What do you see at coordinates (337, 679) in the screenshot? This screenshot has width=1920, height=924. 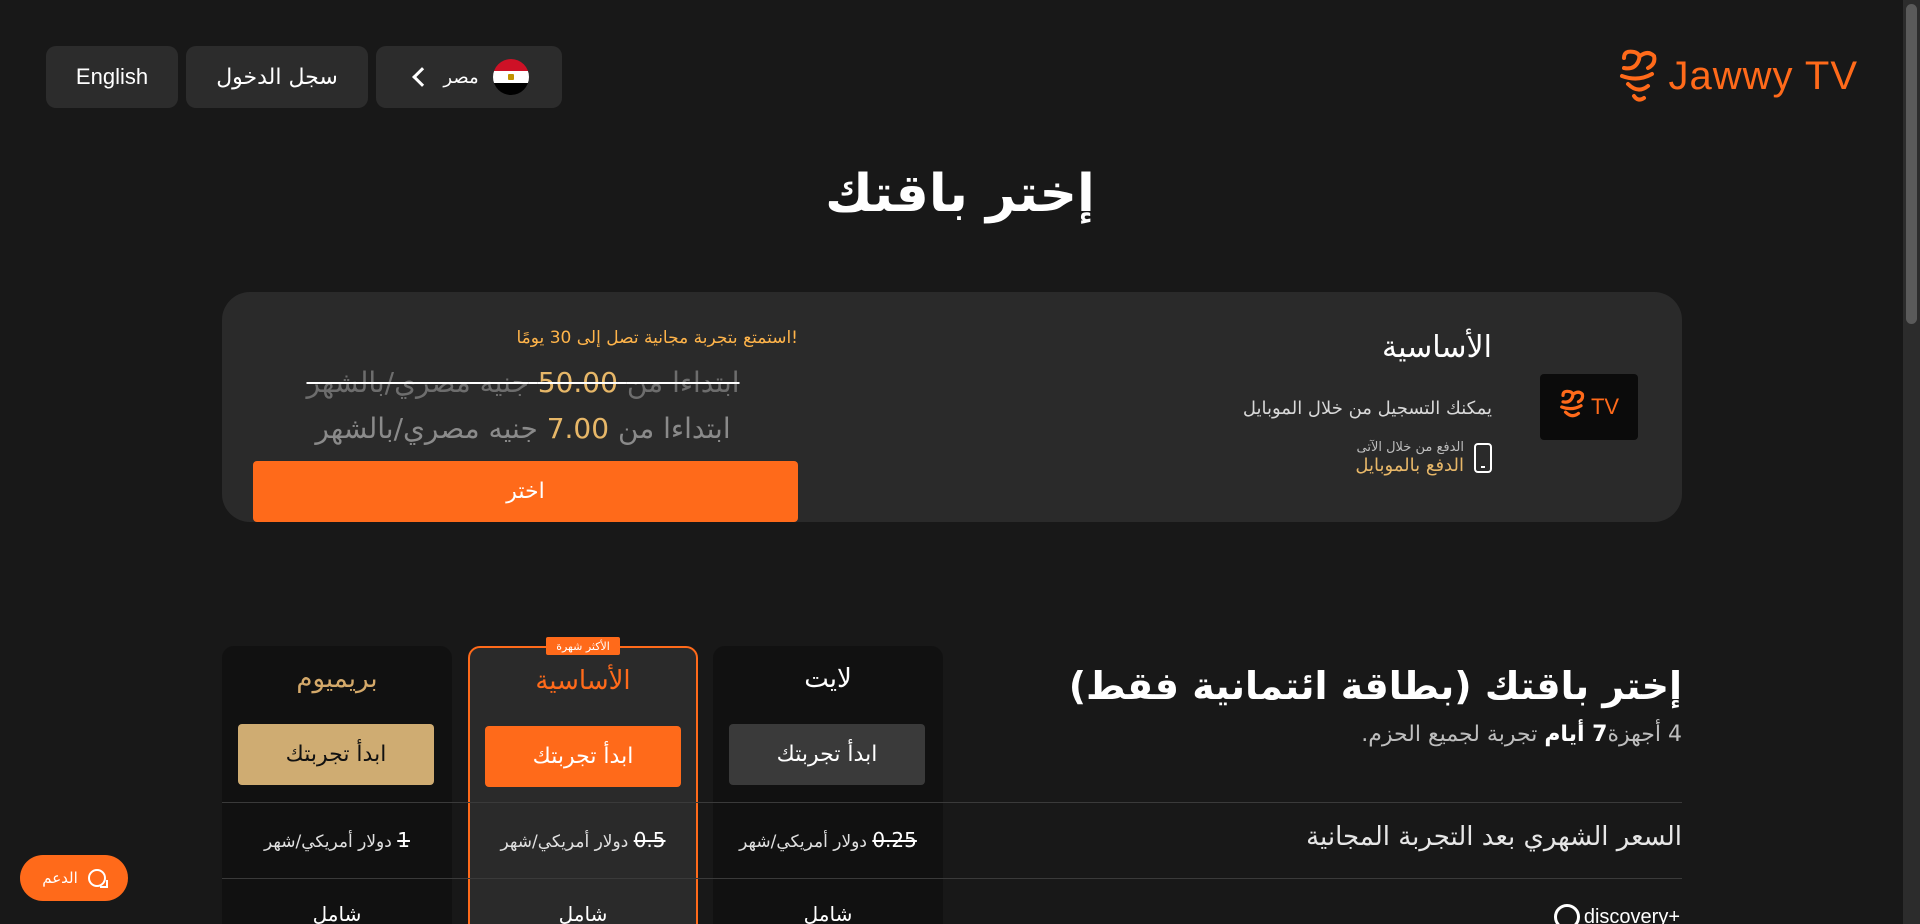 I see `plan-name-premium: بريميوم` at bounding box center [337, 679].